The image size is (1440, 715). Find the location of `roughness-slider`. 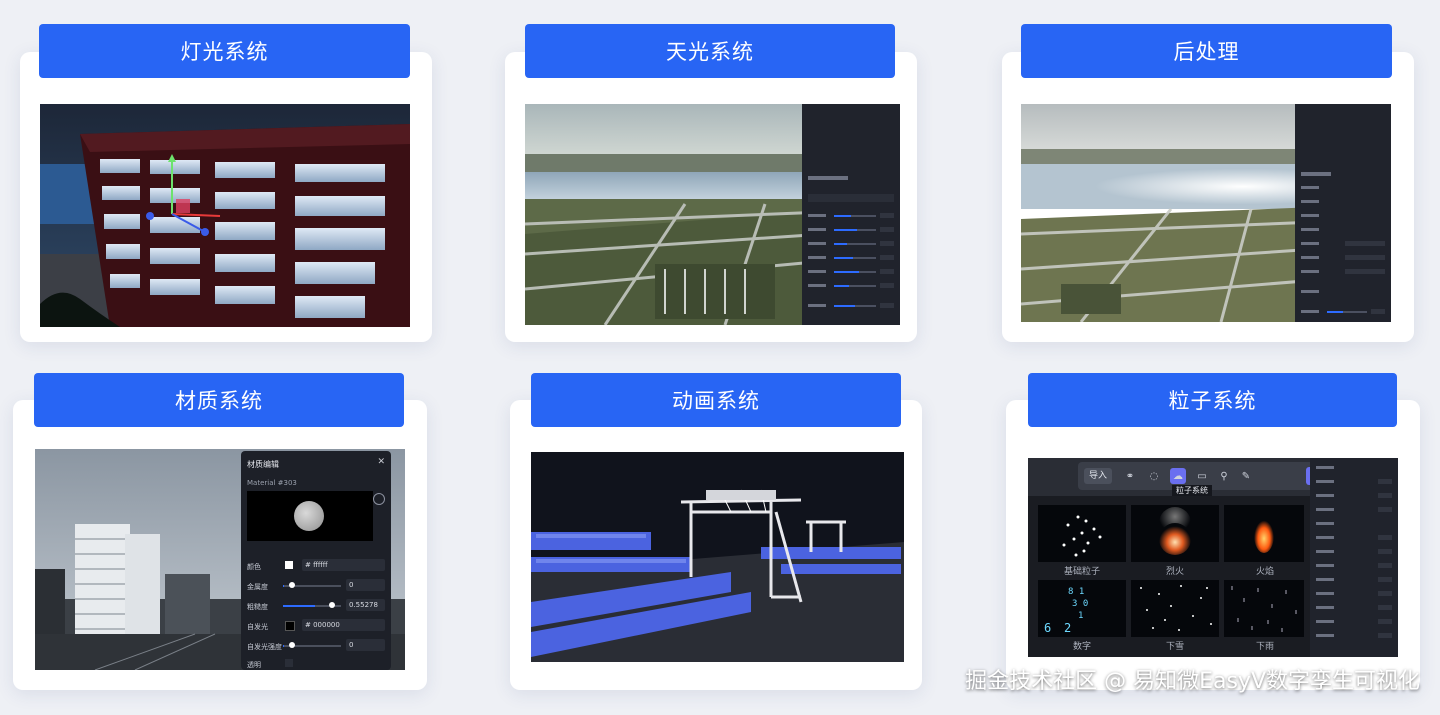

roughness-slider is located at coordinates (332, 605).